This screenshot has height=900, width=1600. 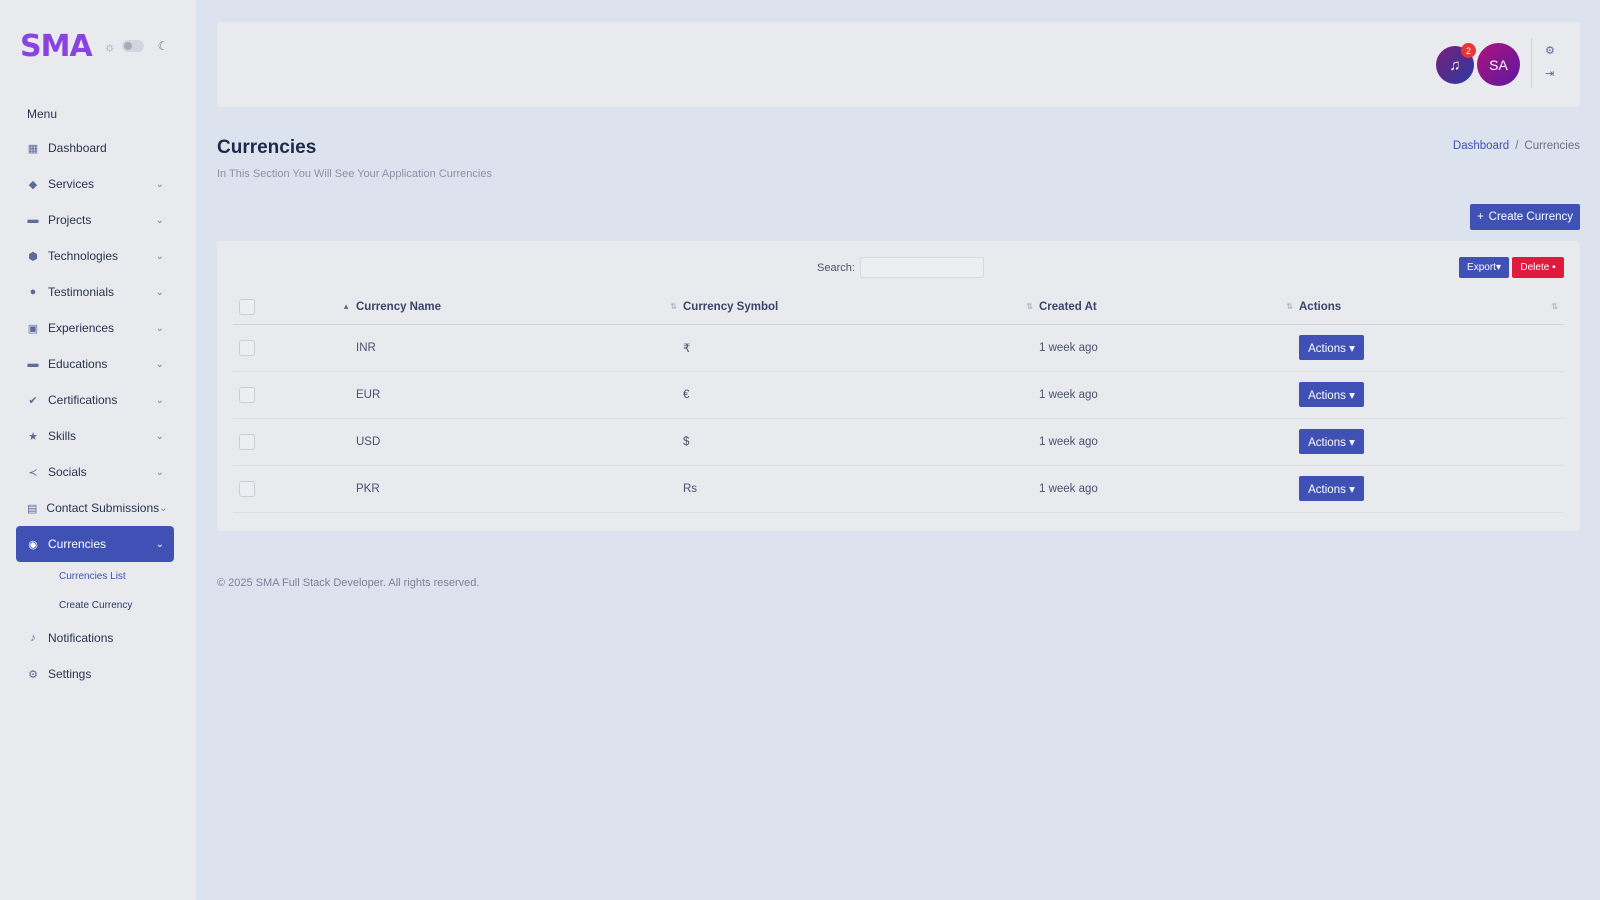 What do you see at coordinates (1550, 73) in the screenshot?
I see `logout-icon: ⇥` at bounding box center [1550, 73].